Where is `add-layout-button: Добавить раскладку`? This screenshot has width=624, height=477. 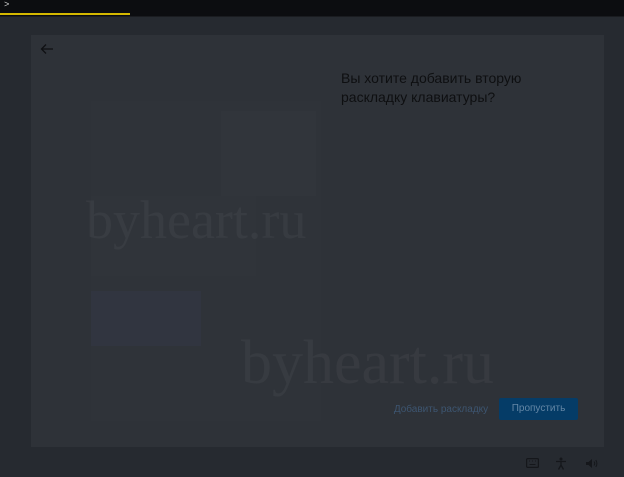 add-layout-button: Добавить раскладку is located at coordinates (441, 410).